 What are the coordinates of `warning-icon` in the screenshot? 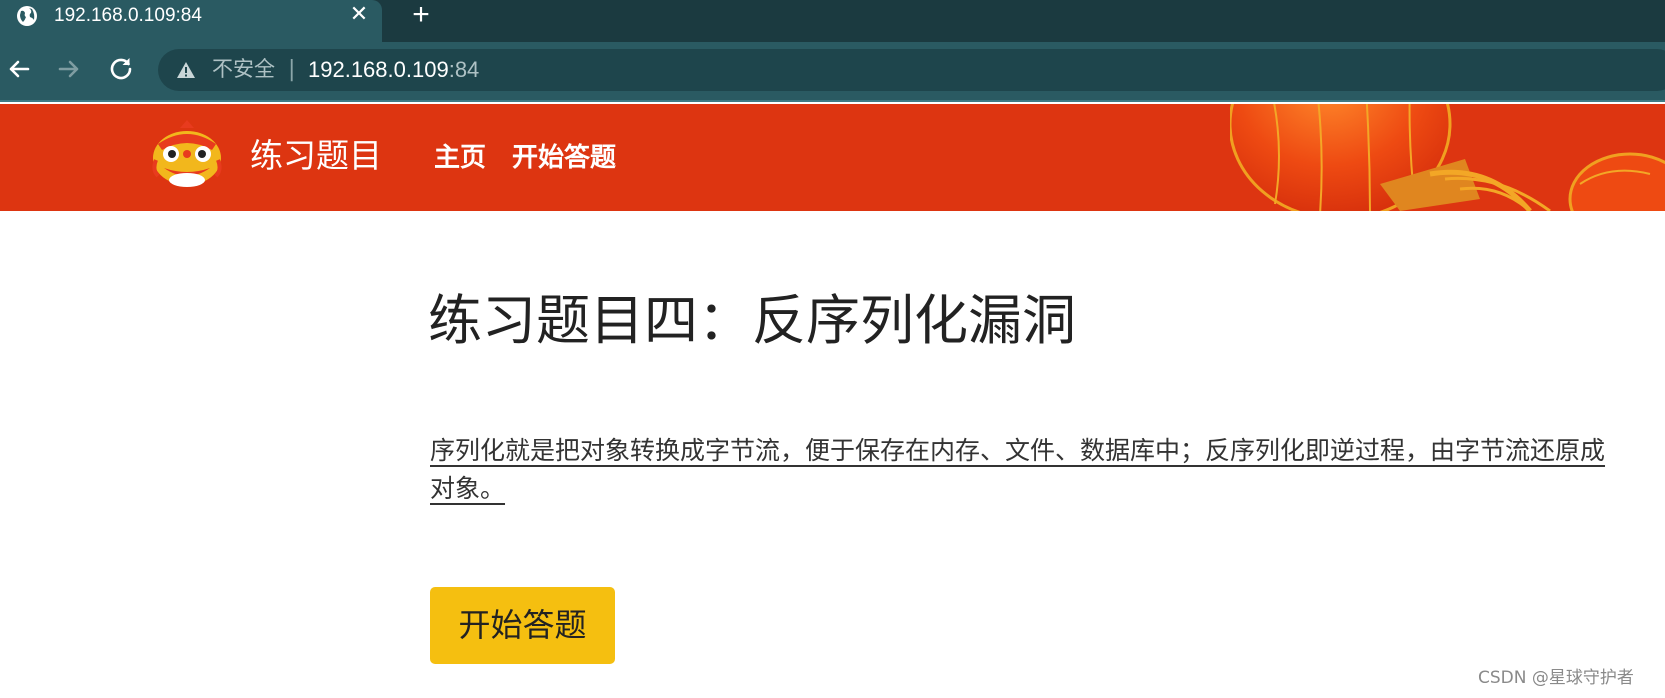 It's located at (186, 70).